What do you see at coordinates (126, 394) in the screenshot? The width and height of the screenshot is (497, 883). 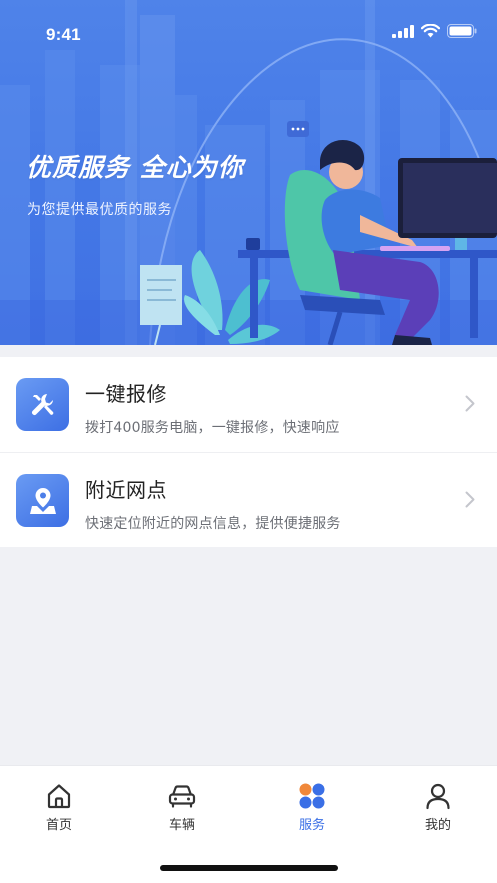 I see `service-title: 一键报修` at bounding box center [126, 394].